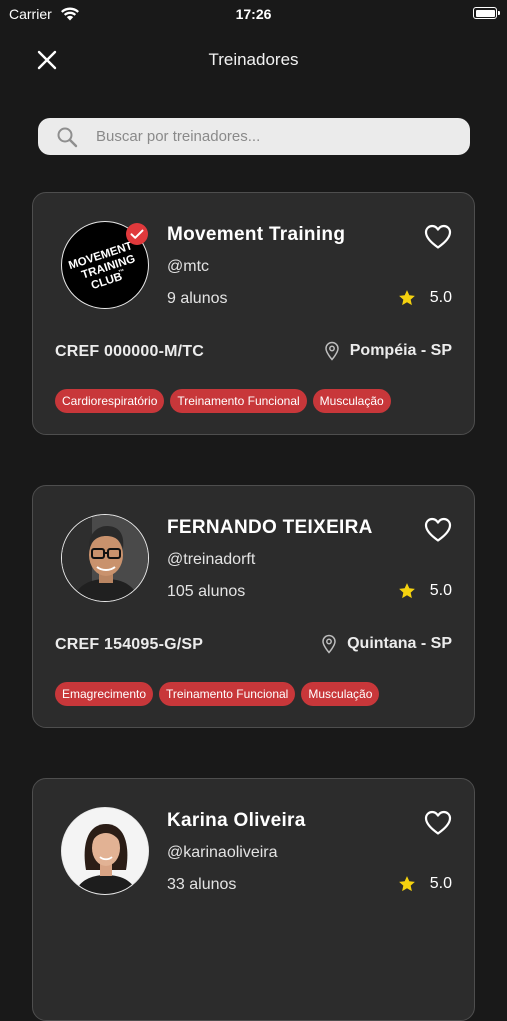  I want to click on students-count: 9 alunos, so click(197, 298).